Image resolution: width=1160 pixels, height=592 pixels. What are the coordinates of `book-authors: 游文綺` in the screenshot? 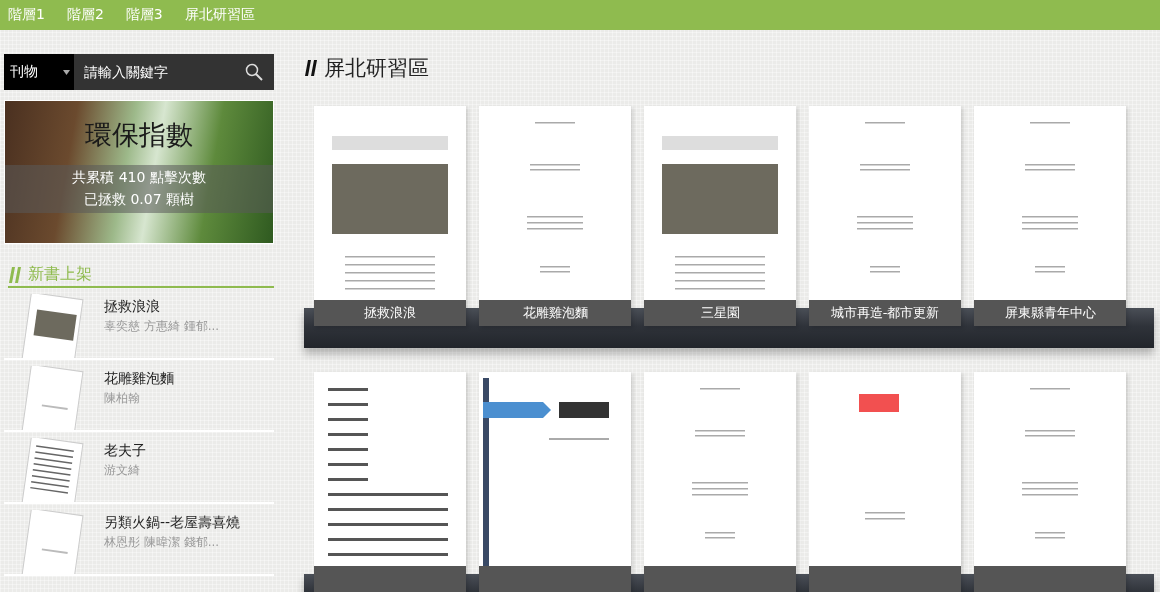 It's located at (122, 470).